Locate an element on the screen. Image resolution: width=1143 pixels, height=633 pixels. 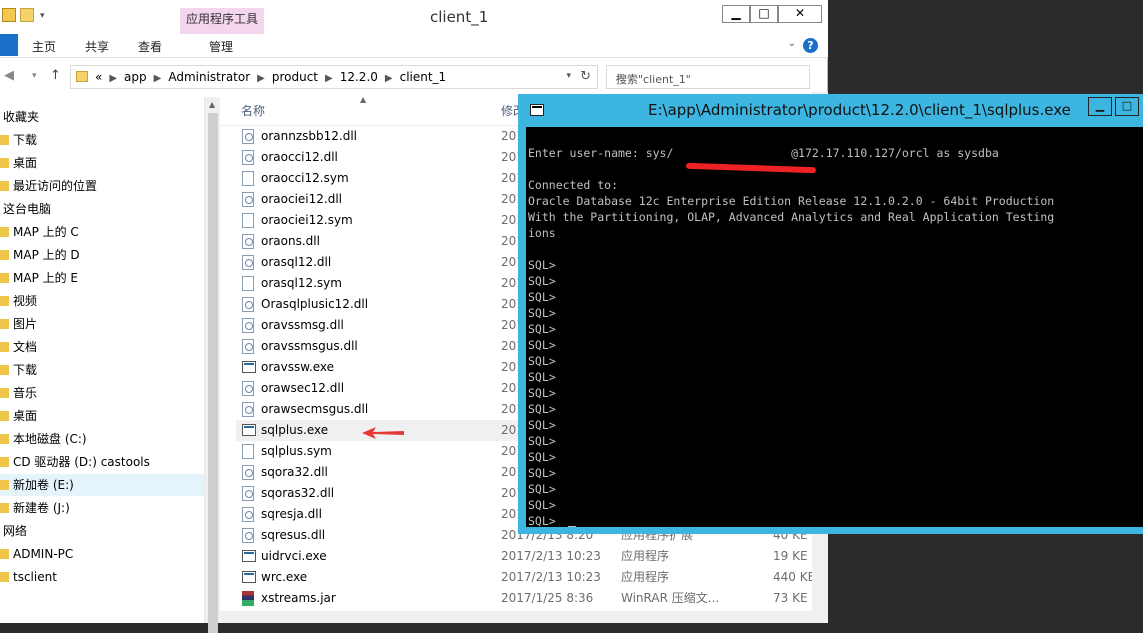
tab-home: 主页 is located at coordinates (44, 46).